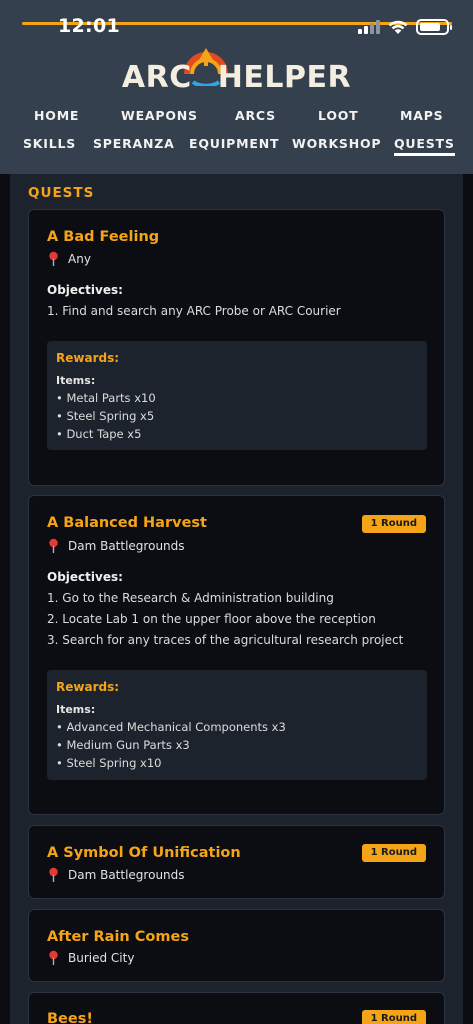 This screenshot has width=473, height=1024. I want to click on quest-title: A Symbol Of Unification, so click(144, 853).